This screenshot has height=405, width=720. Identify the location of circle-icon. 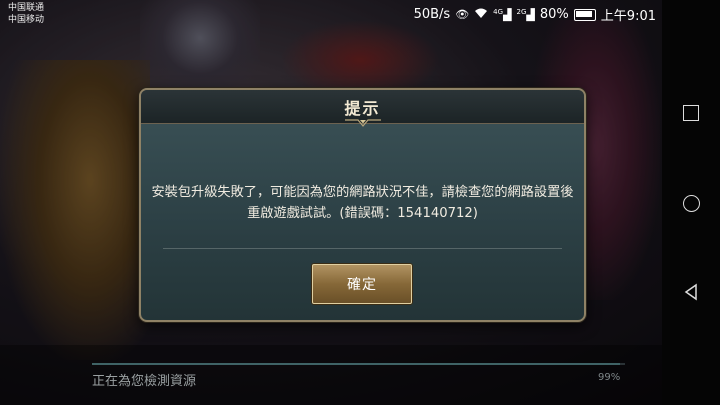
(691, 203).